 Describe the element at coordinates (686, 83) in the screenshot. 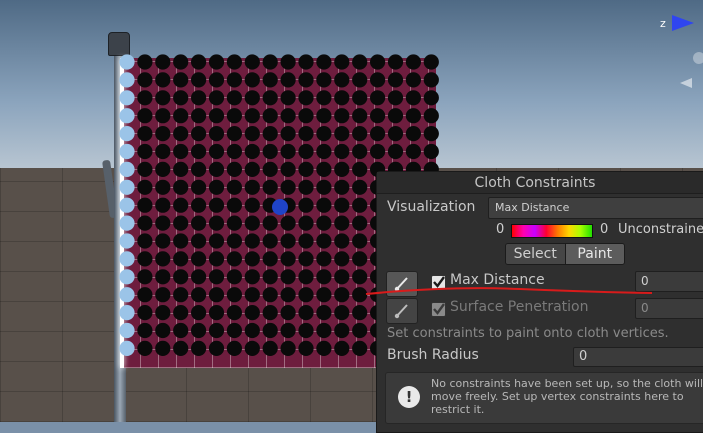

I see `gizmo-x-axis-icon` at that location.